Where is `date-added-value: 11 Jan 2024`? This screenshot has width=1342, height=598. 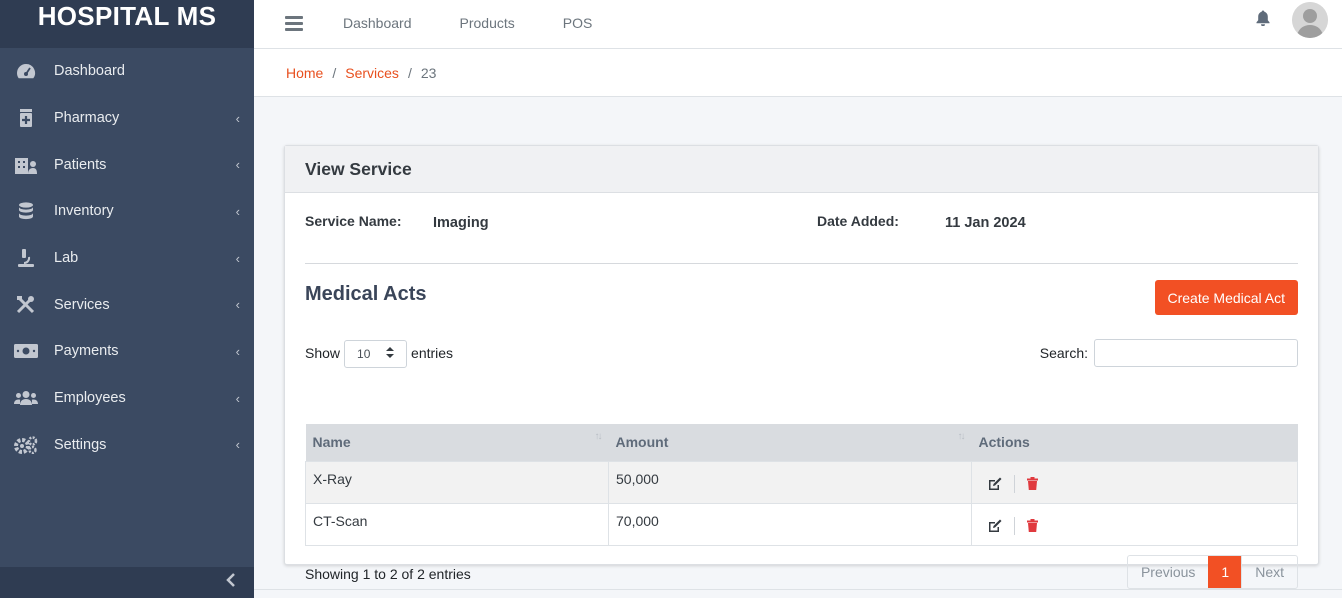
date-added-value: 11 Jan 2024 is located at coordinates (985, 223).